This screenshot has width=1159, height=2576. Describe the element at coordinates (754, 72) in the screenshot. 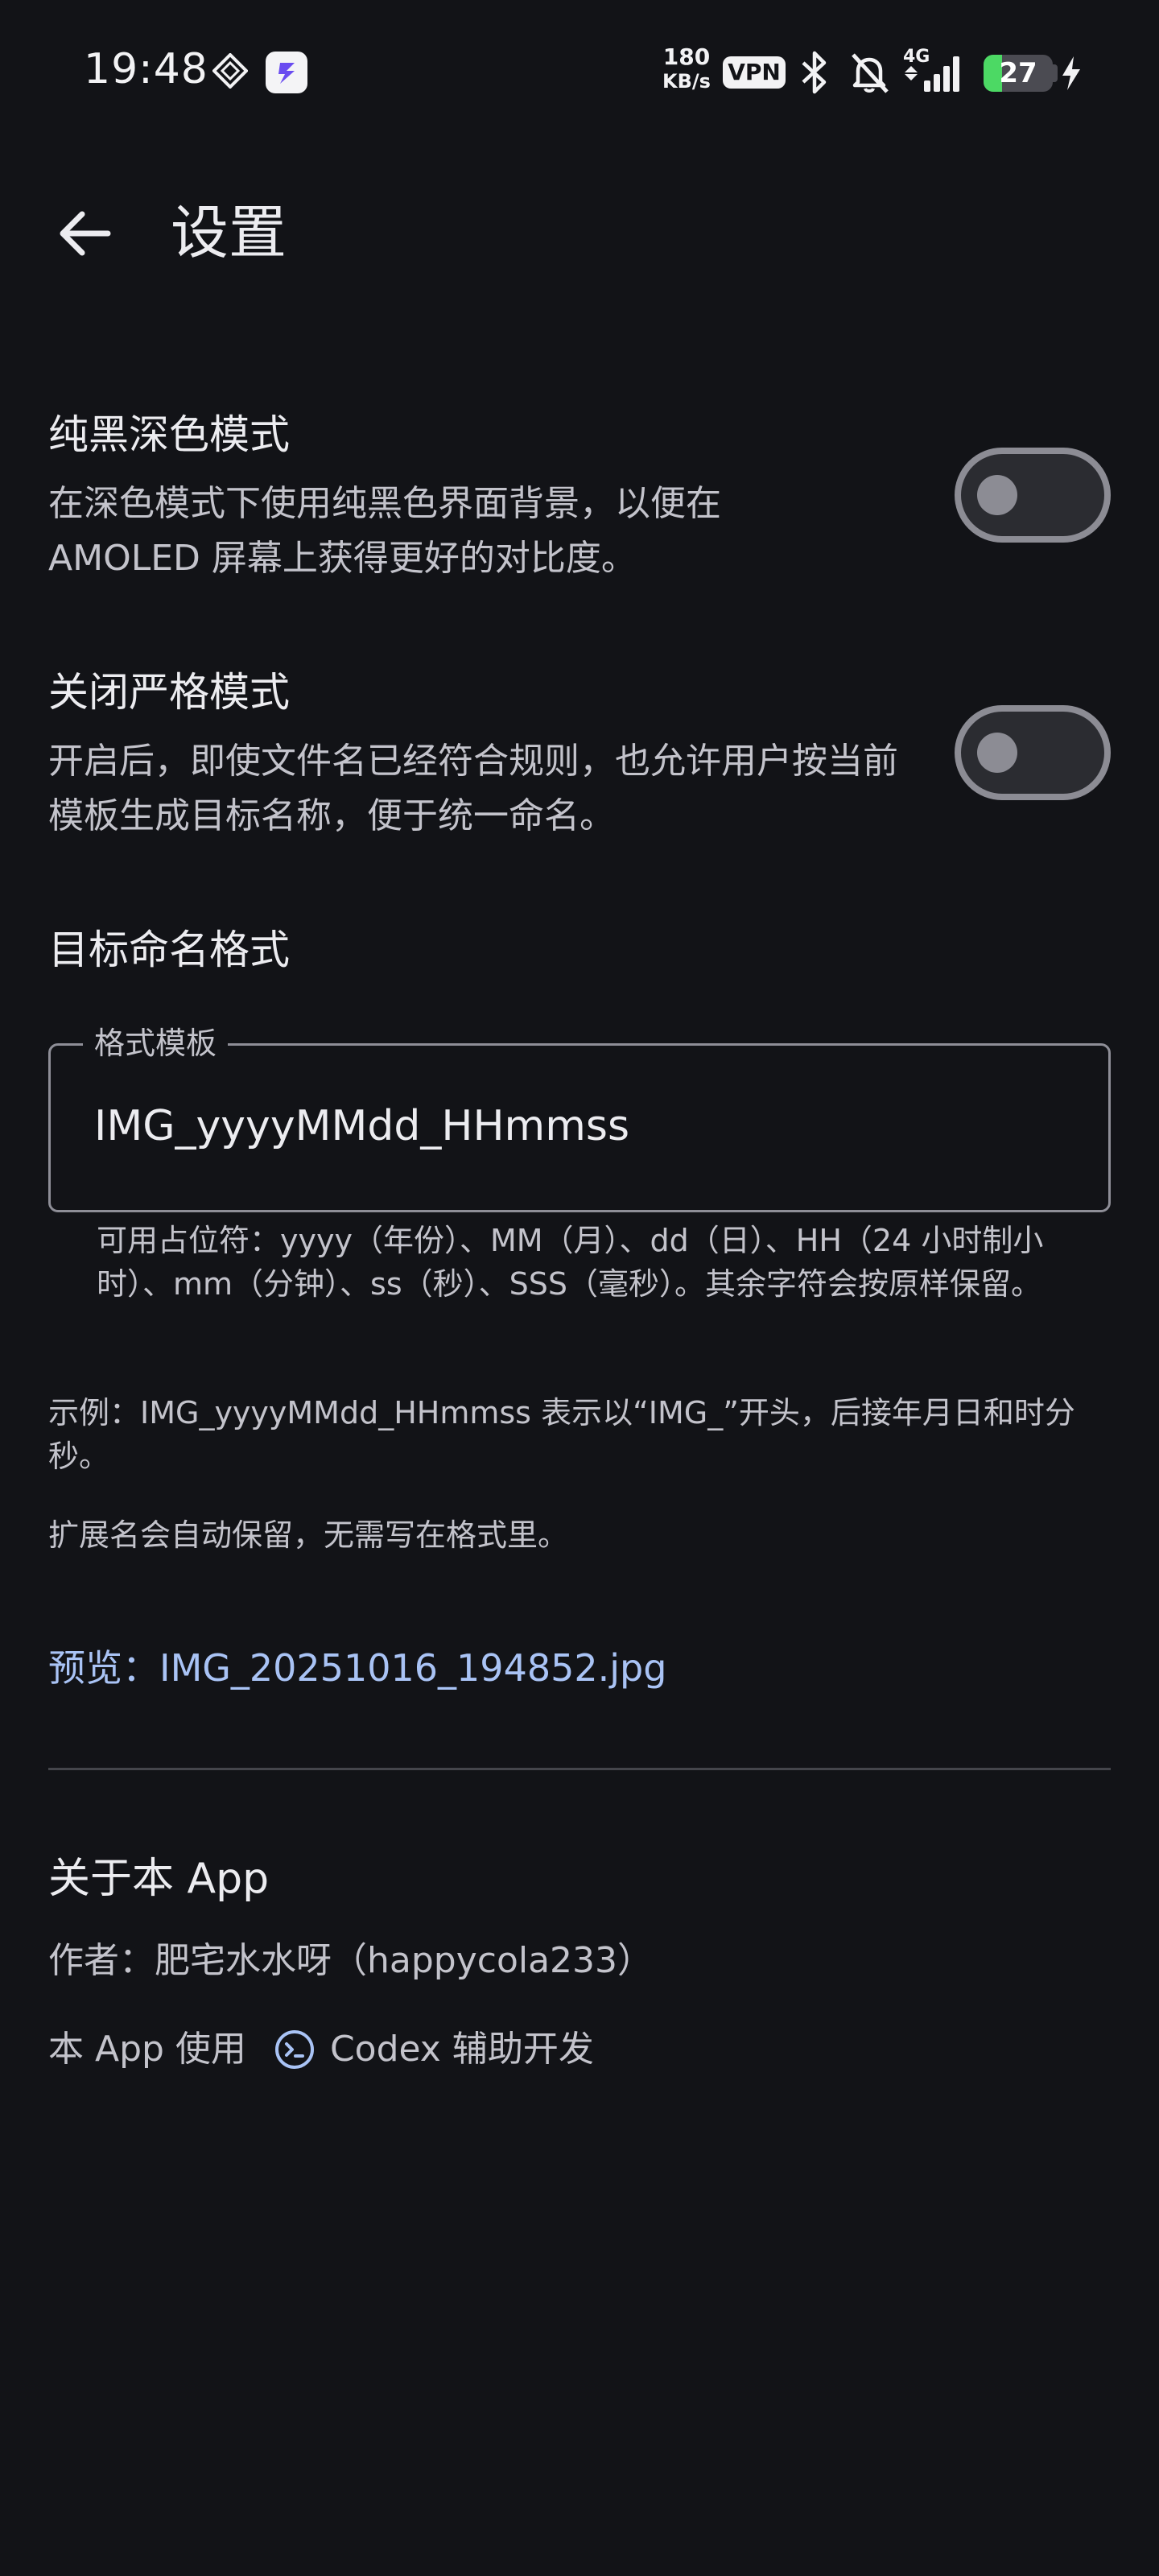

I see `vpn-badge: VPN` at that location.